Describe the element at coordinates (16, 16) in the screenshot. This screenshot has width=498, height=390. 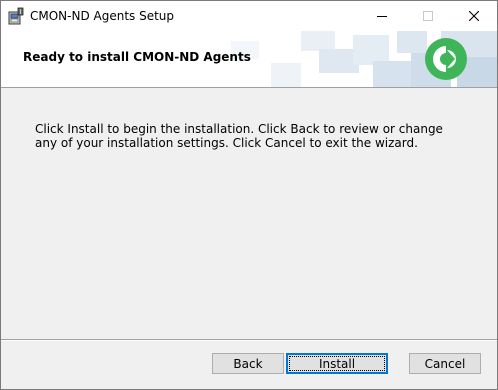
I see `installer-icon` at that location.